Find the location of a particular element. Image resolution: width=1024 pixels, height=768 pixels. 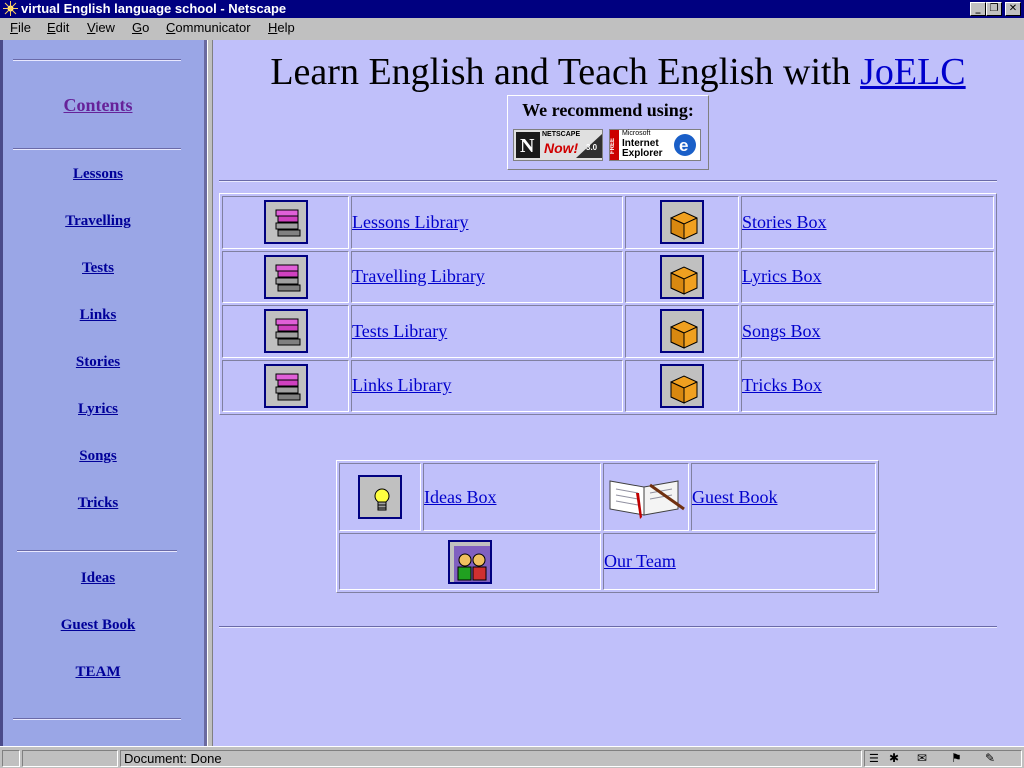

headline-text: Learn English and Teach English with is located at coordinates (560, 72).